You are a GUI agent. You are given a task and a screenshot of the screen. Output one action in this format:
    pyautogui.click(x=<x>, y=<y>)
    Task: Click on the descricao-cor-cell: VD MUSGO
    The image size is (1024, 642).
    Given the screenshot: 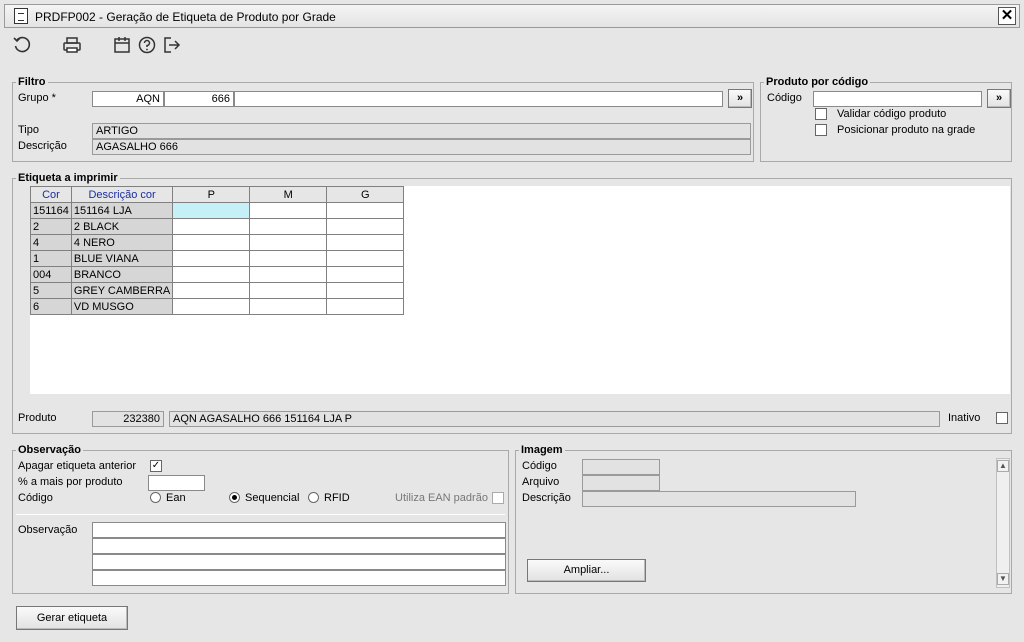 What is the action you would take?
    pyautogui.click(x=122, y=306)
    